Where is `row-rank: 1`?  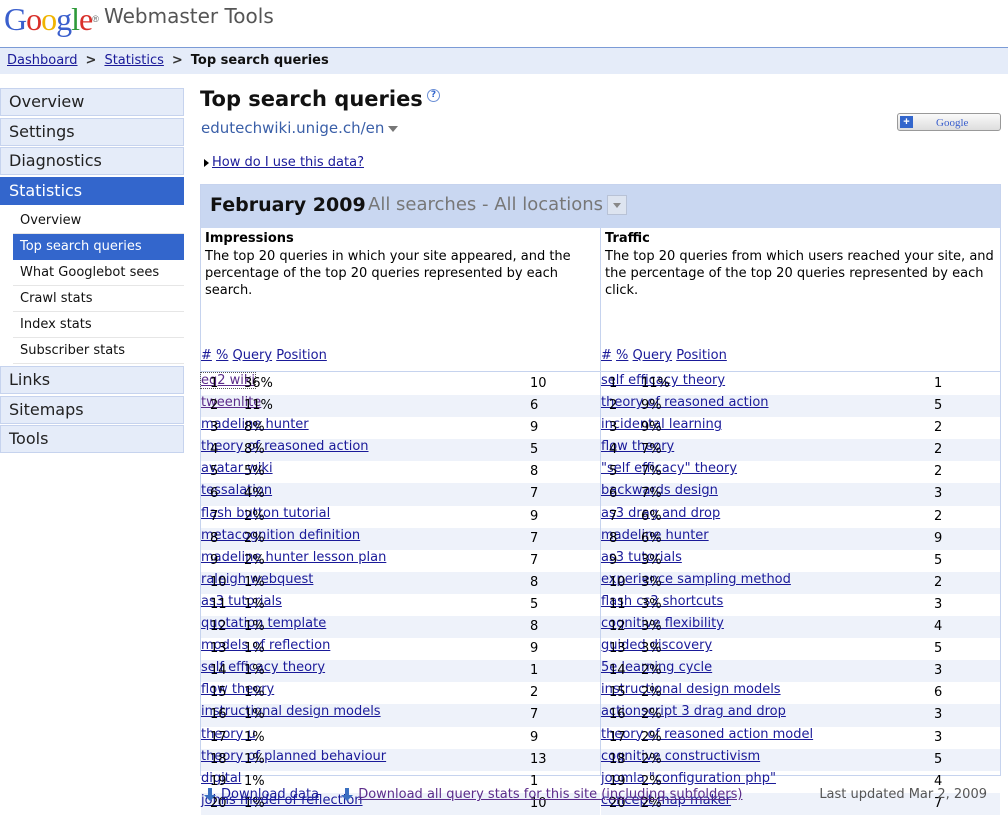 row-rank: 1 is located at coordinates (613, 383).